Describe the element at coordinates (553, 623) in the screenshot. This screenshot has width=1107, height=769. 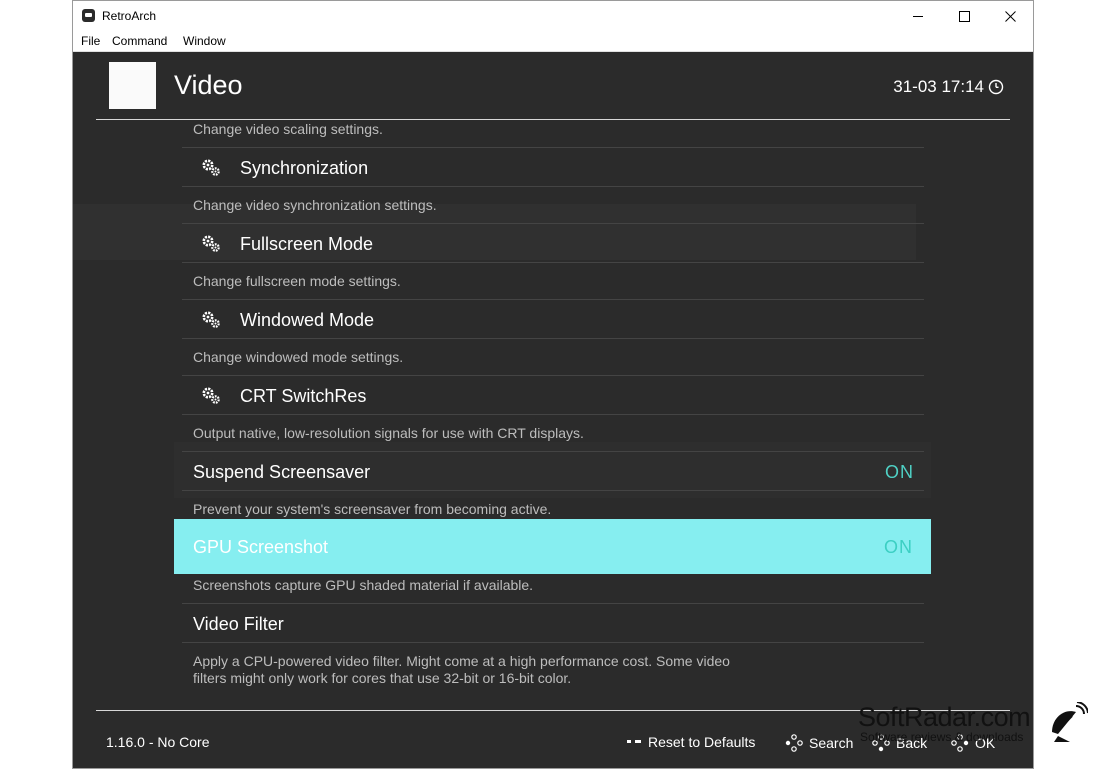
I see `menu-item-video-filter: Video Filter` at that location.